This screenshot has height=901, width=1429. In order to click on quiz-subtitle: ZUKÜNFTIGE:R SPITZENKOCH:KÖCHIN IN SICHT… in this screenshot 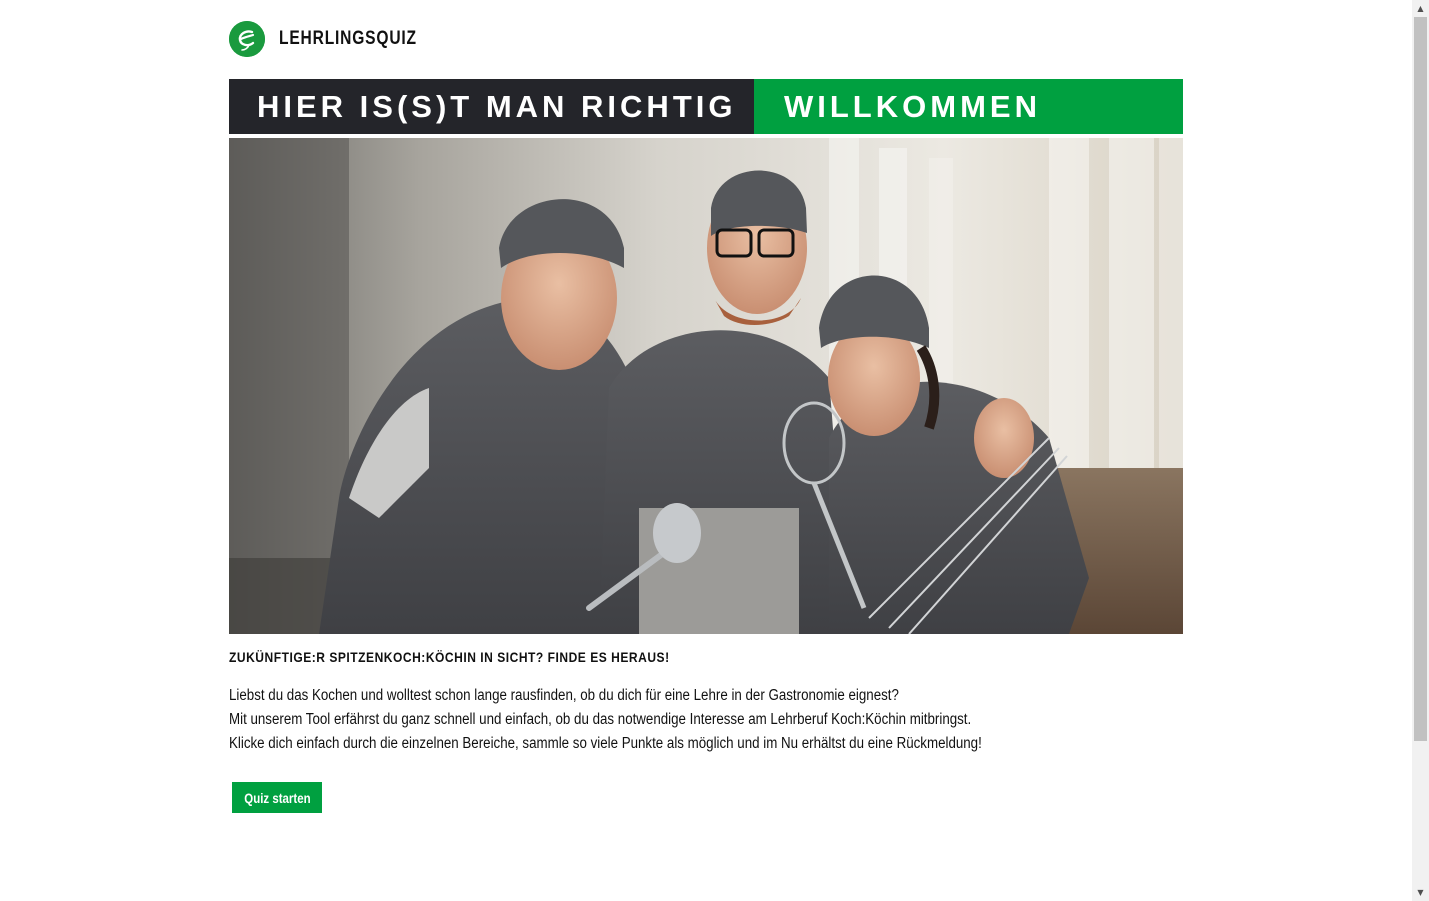, I will do `click(449, 657)`.